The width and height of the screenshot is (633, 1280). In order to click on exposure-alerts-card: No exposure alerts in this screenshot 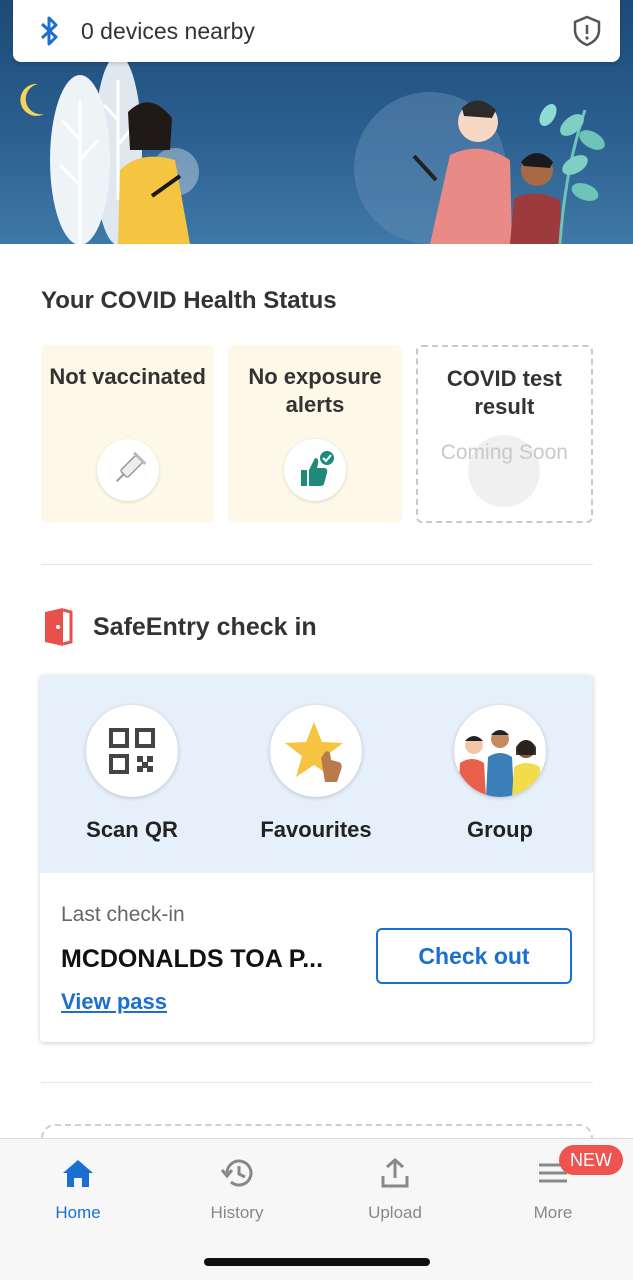, I will do `click(315, 434)`.